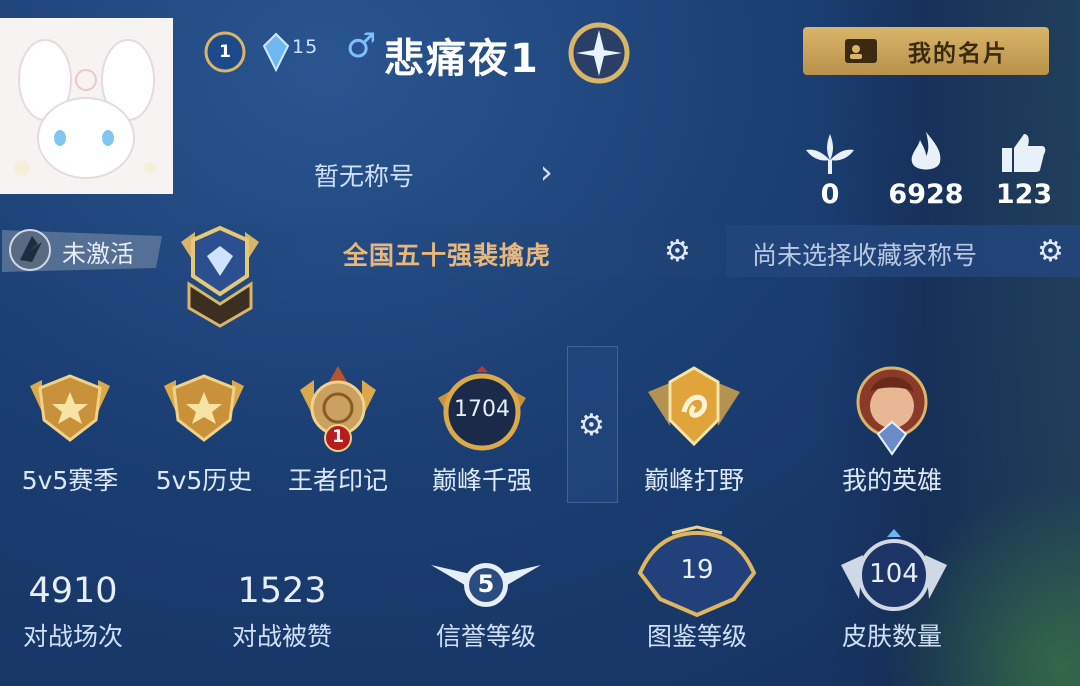 This screenshot has width=1080, height=686. What do you see at coordinates (891, 480) in the screenshot?
I see `badge-label: 我的英雄` at bounding box center [891, 480].